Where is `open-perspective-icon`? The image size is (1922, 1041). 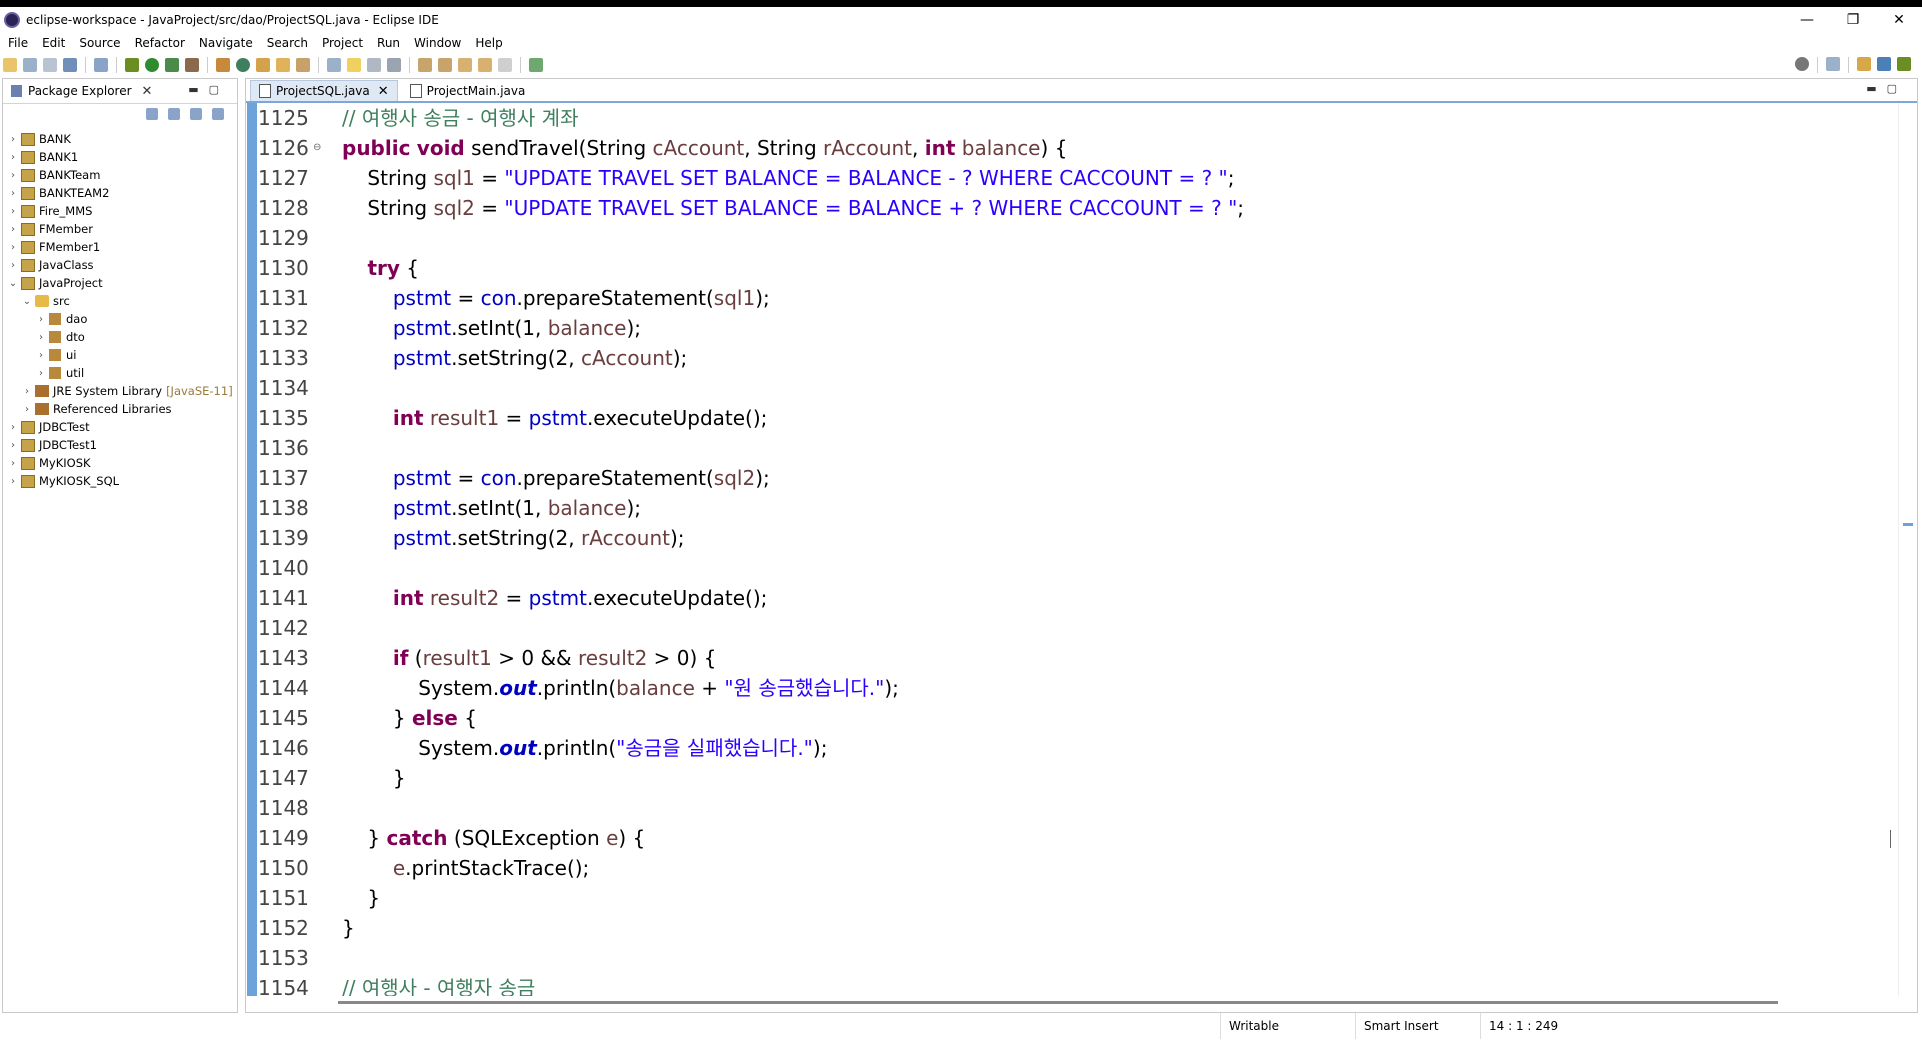
open-perspective-icon is located at coordinates (1833, 64).